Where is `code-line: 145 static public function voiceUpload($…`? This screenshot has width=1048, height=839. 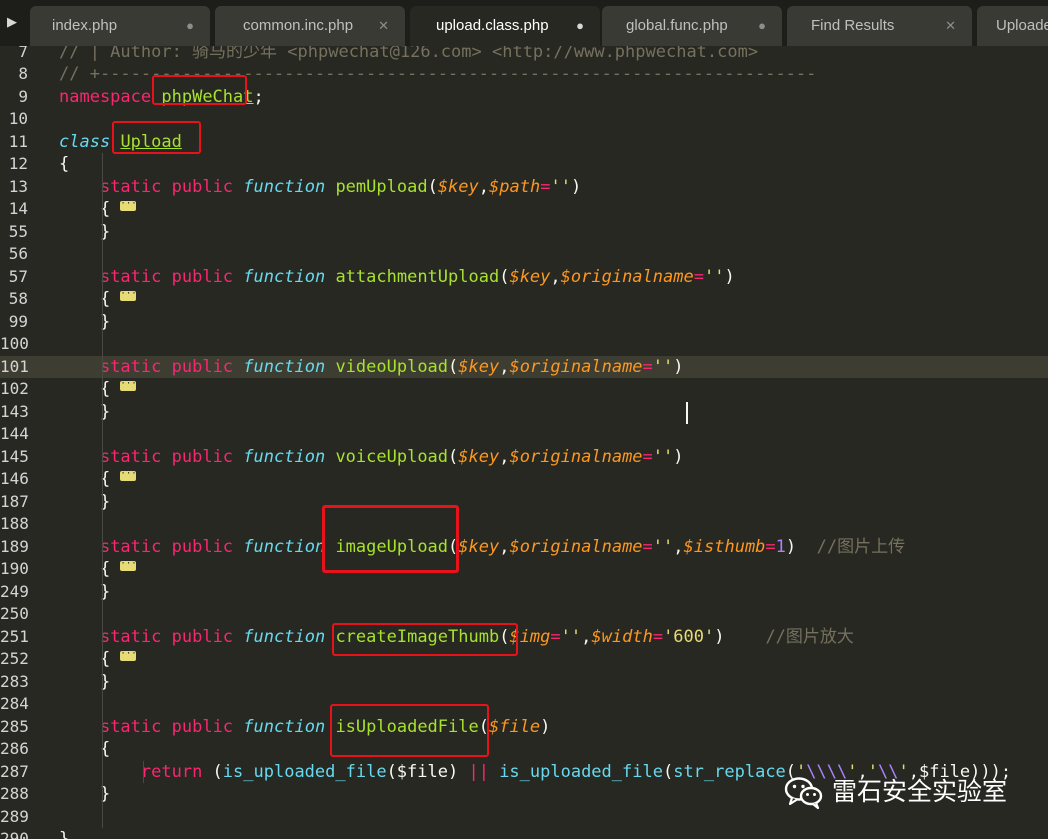
code-line: 145 static public function voiceUpload($… is located at coordinates (524, 456).